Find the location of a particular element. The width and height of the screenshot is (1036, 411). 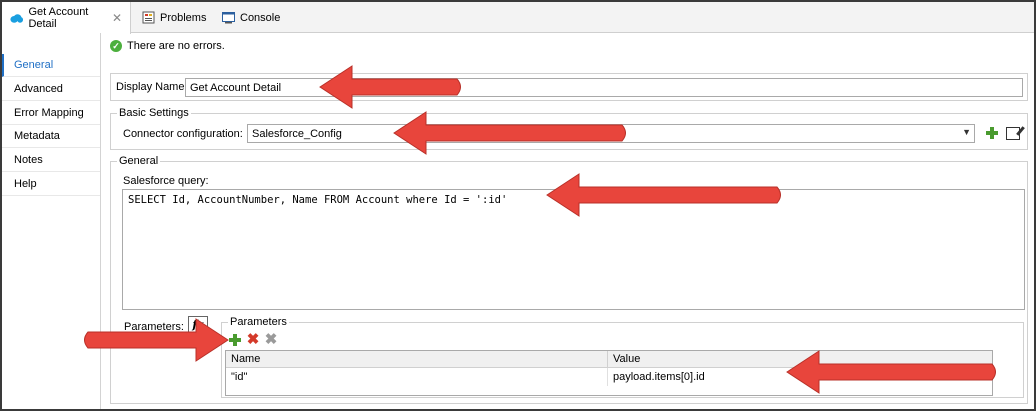

fx-icon: fx is located at coordinates (198, 324).